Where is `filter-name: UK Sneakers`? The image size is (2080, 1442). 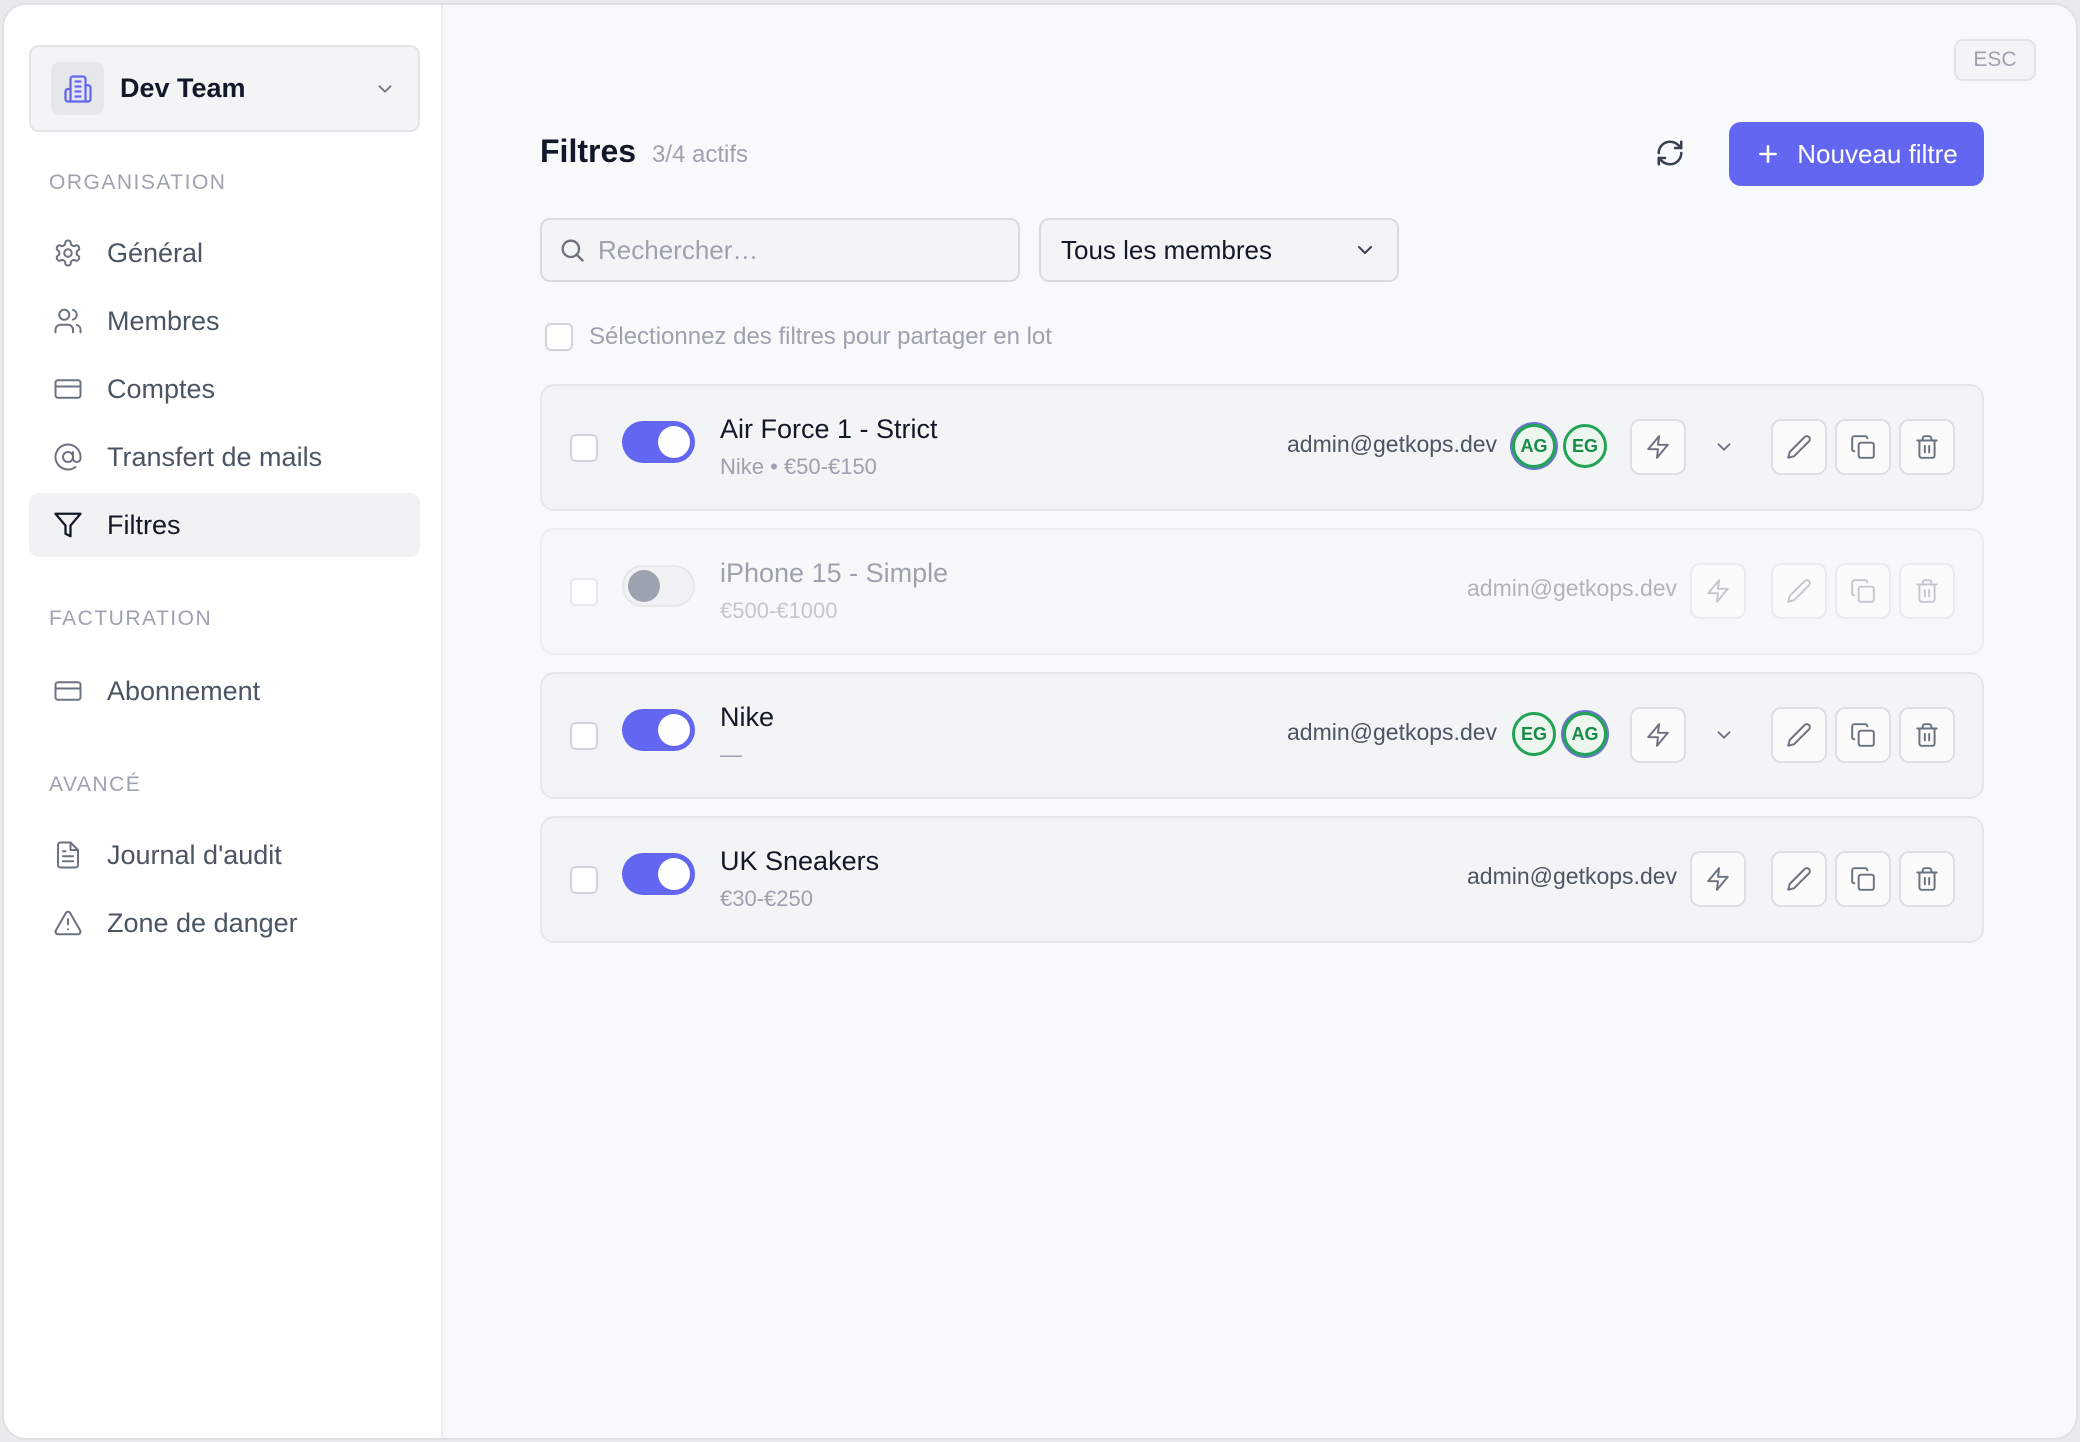 filter-name: UK Sneakers is located at coordinates (800, 861).